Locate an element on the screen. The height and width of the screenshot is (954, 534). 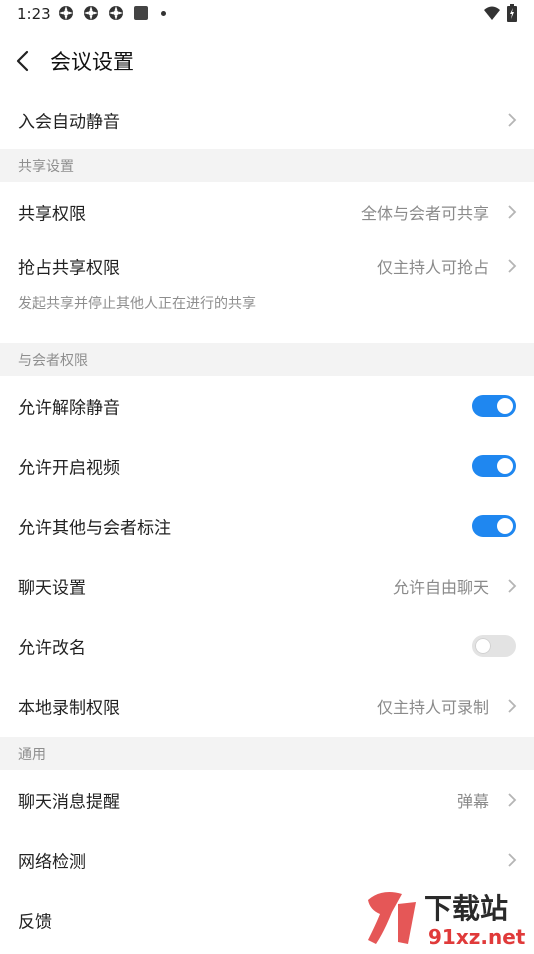
grab-share-note: 发起共享并停止其他人正在进行的共享 is located at coordinates (137, 304).